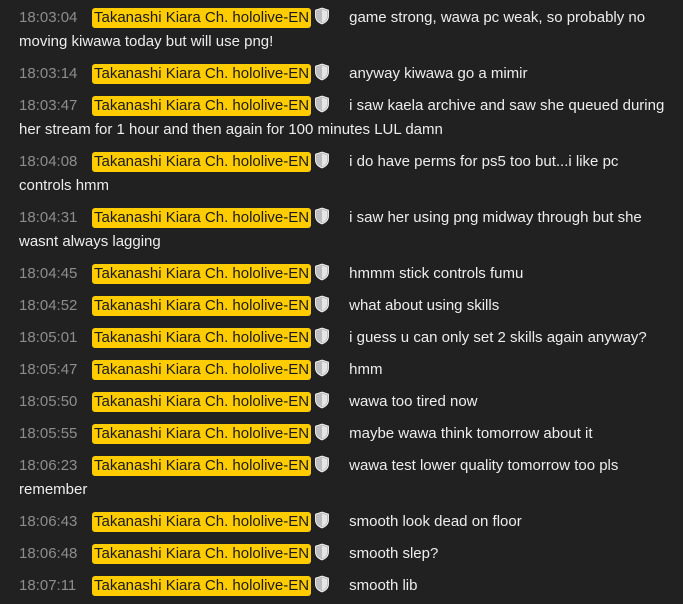 The height and width of the screenshot is (604, 683). I want to click on message-timestamp: 18:04:45, so click(48, 273).